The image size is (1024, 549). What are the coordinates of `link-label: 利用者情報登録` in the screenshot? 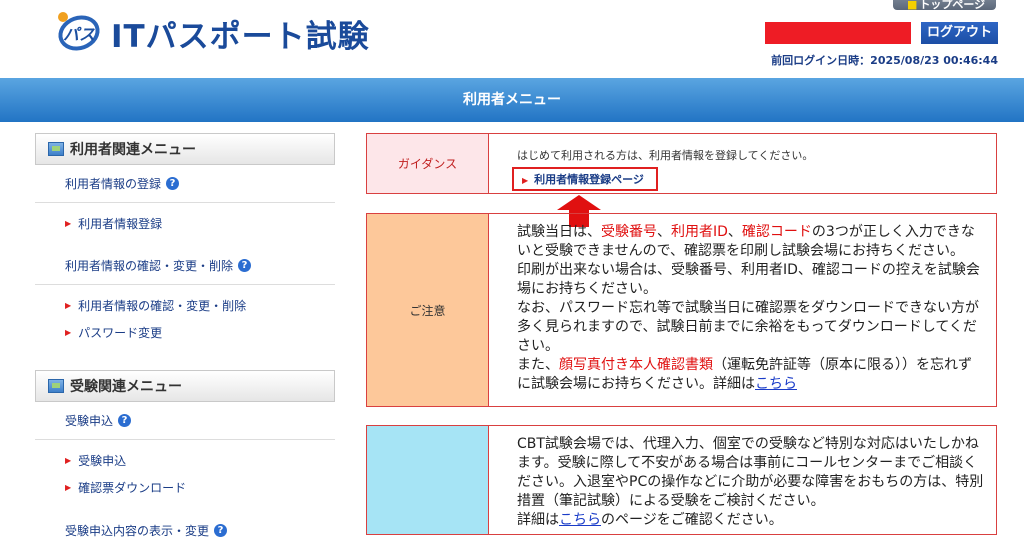 It's located at (120, 224).